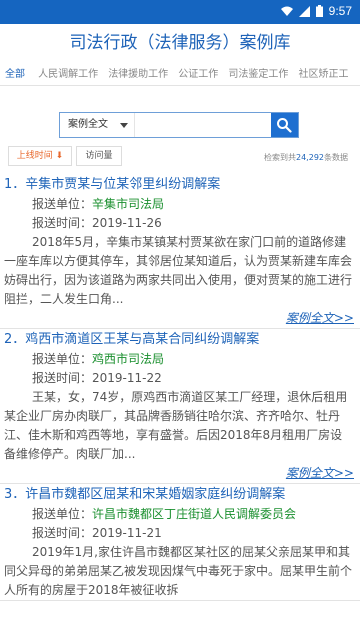 The height and width of the screenshot is (640, 360). I want to click on category-tabs: 全部 人民调解工作 法律援助工作 公证工作 司法鉴定工作 社区矫正工, so click(180, 74).